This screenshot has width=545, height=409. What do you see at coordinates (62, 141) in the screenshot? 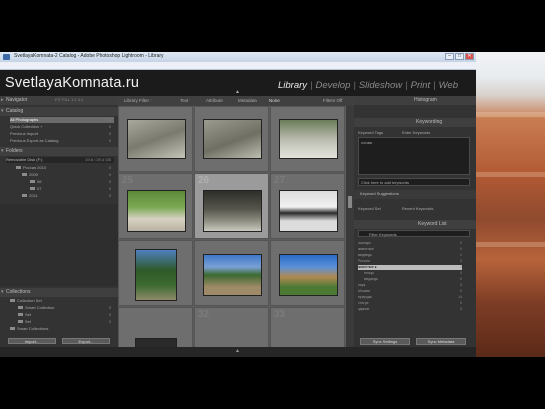
I see `catalog-item: Previous Export as Catalog 0` at bounding box center [62, 141].